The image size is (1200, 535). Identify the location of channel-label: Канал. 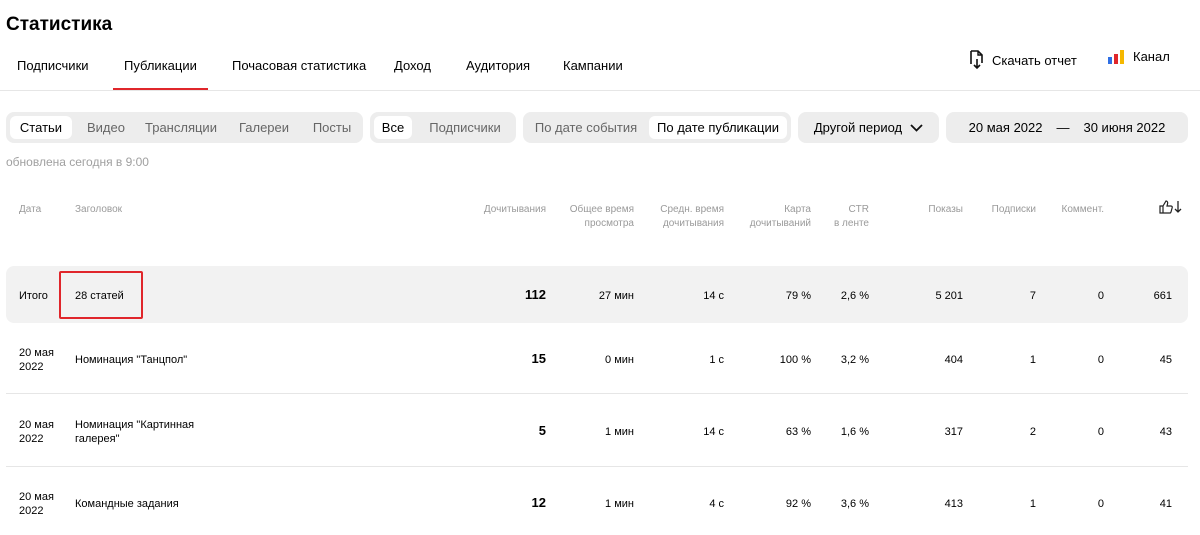
(1151, 56).